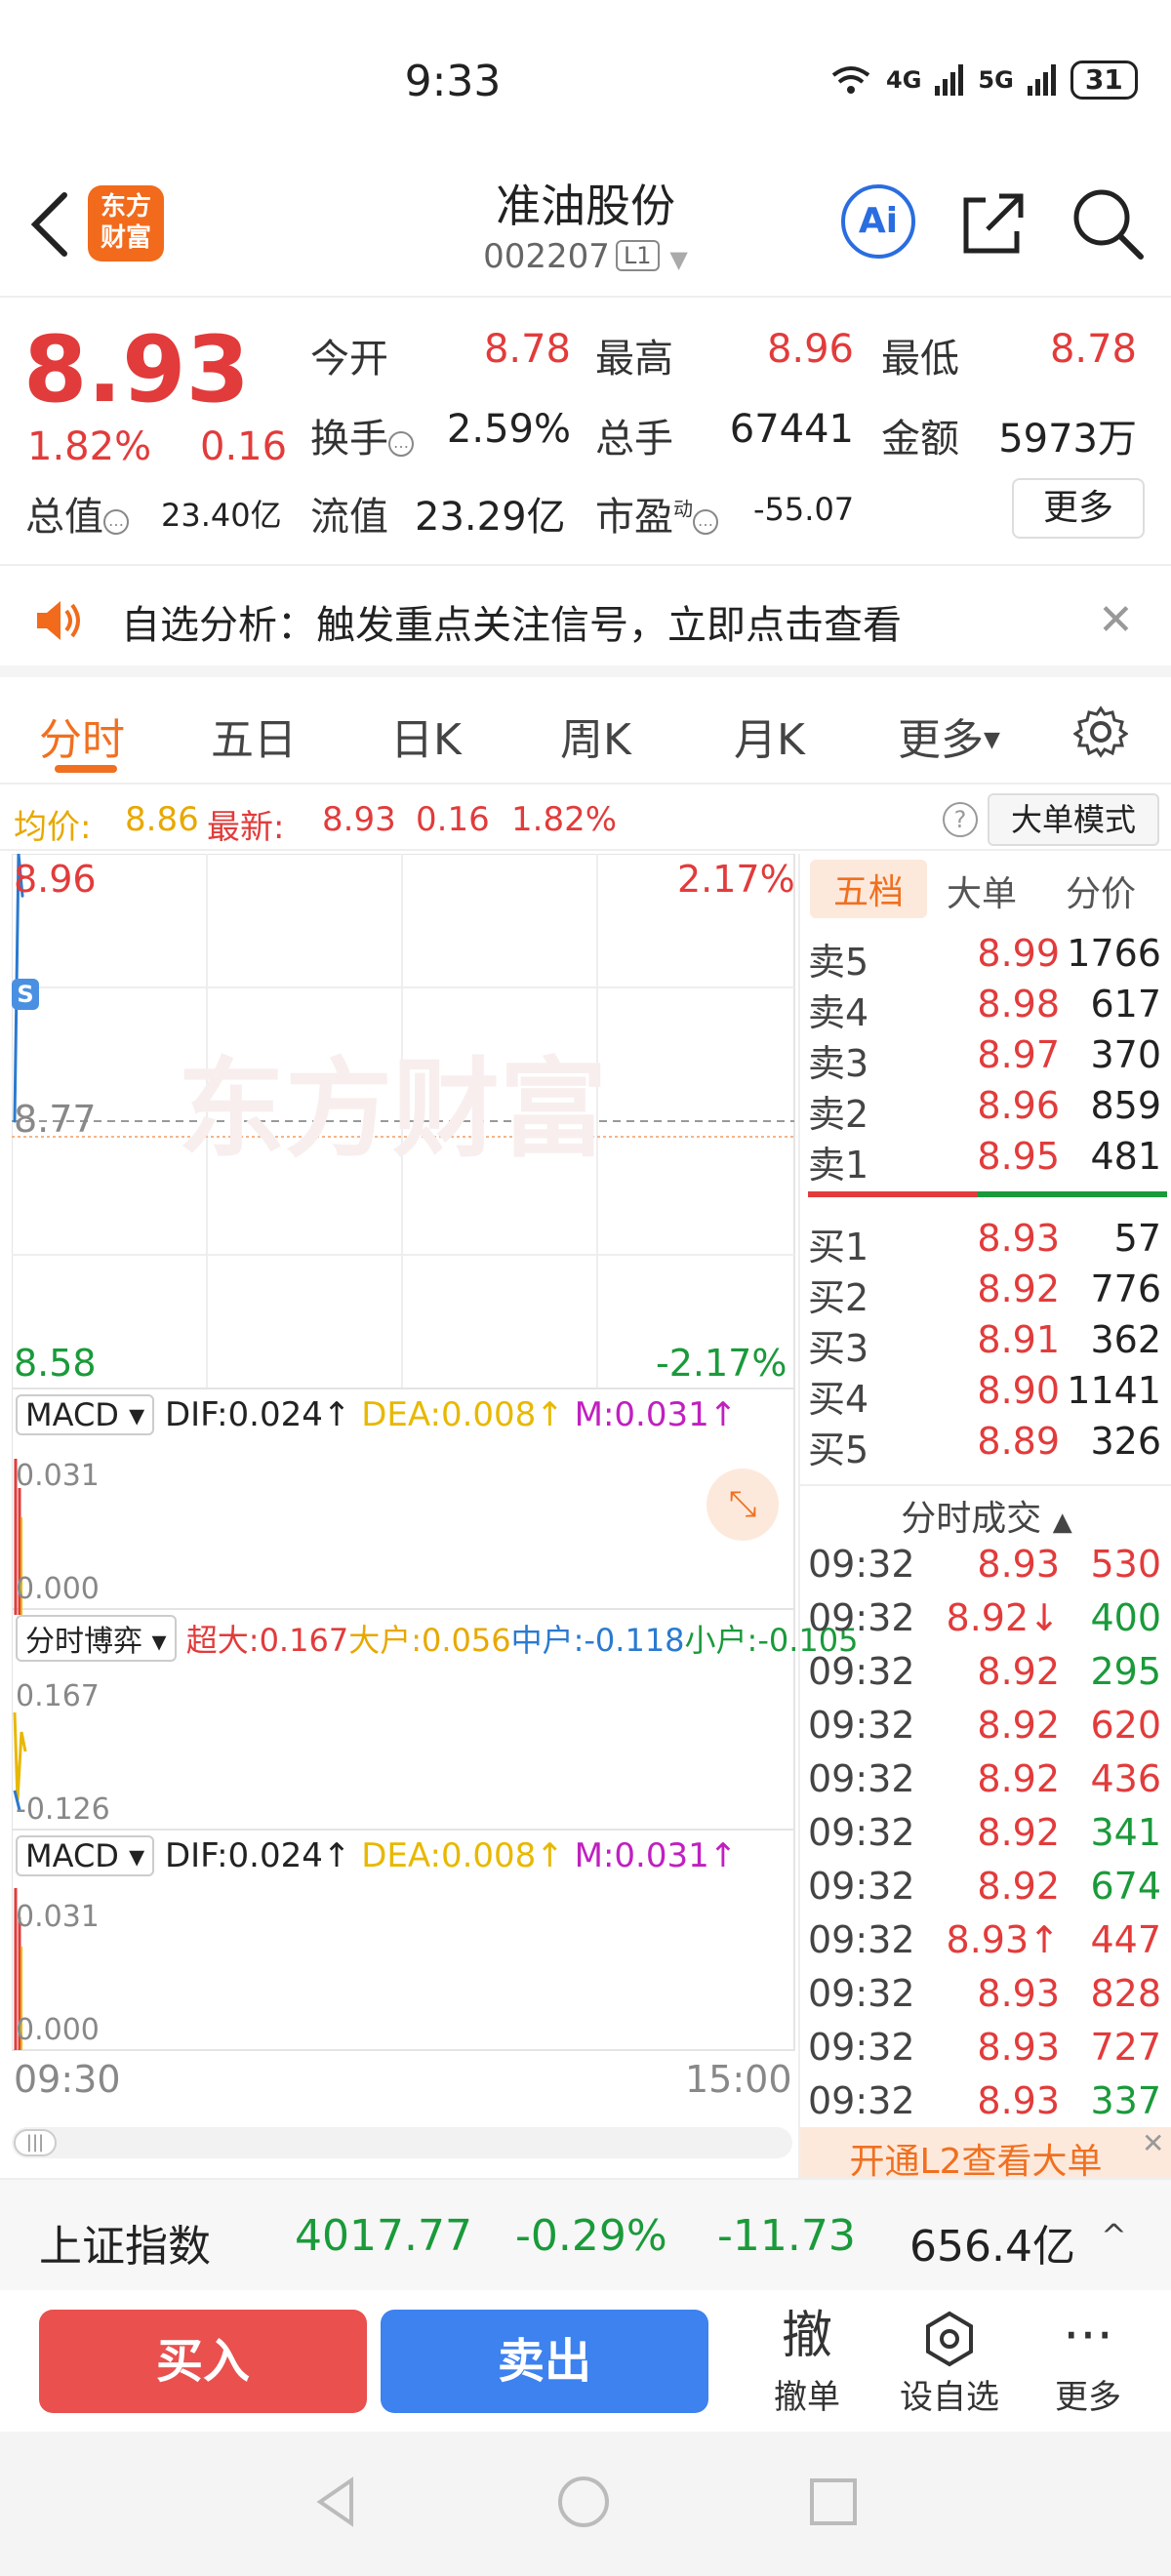  What do you see at coordinates (35, 2142) in the screenshot?
I see `scroll-handle: |||` at bounding box center [35, 2142].